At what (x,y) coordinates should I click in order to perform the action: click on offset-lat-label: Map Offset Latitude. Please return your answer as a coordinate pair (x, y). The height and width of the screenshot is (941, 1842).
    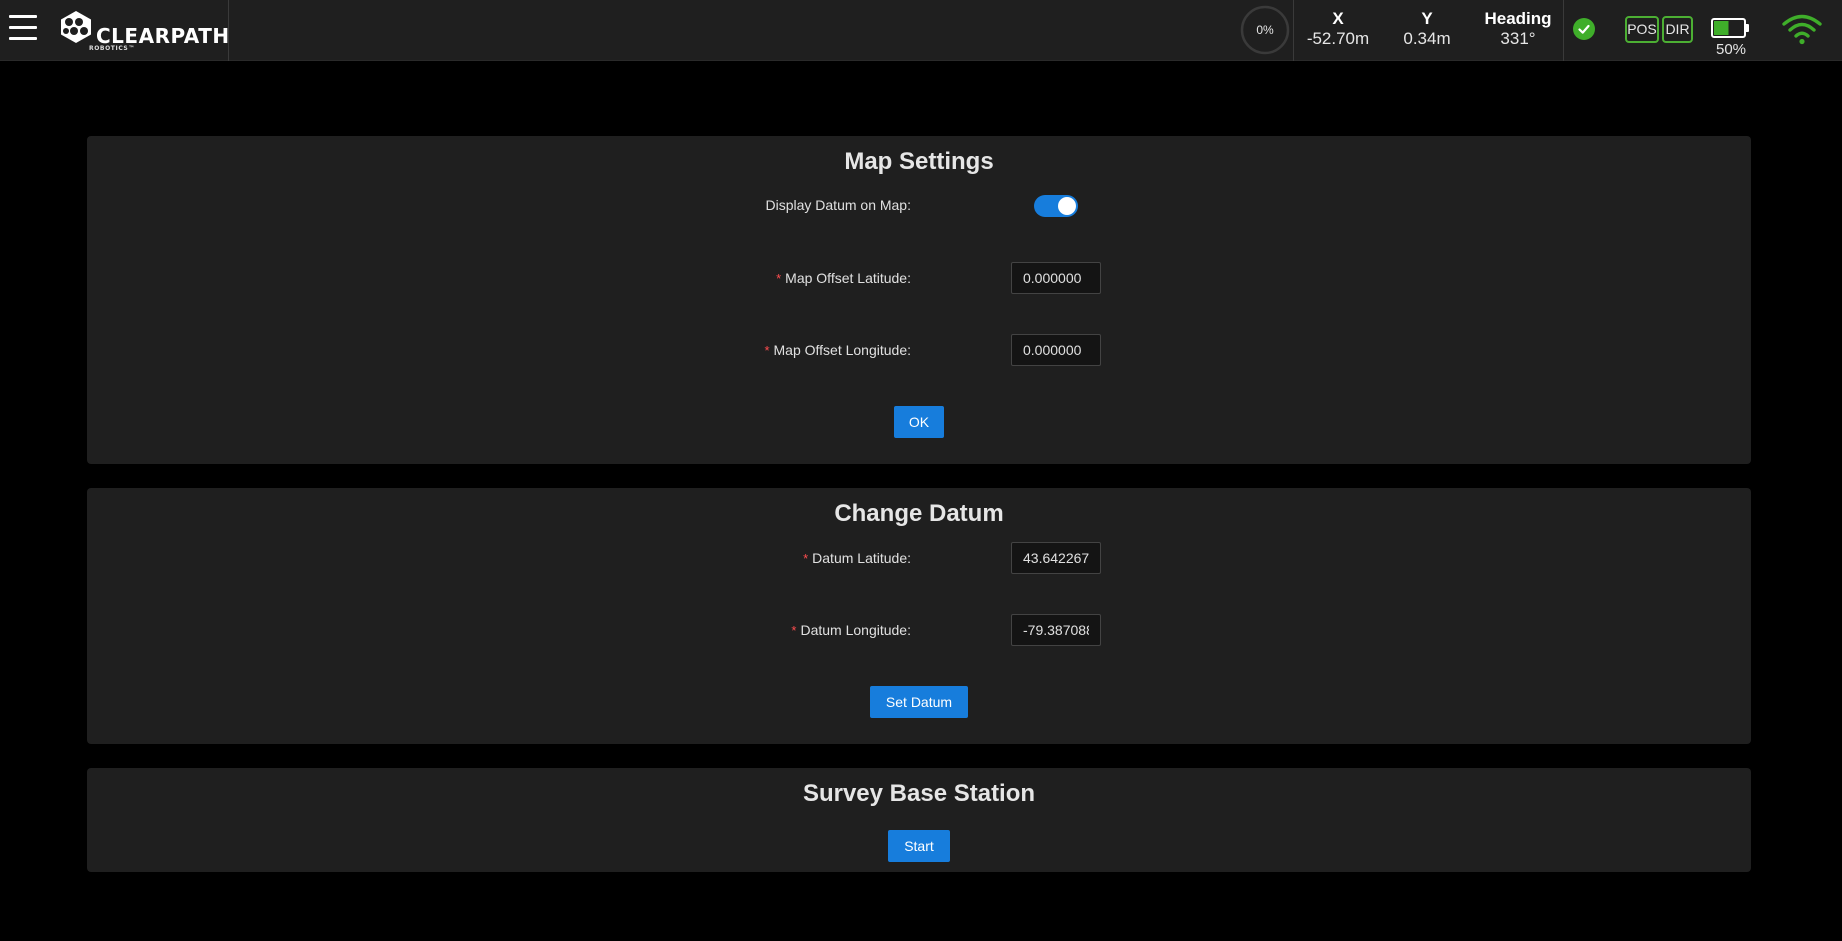
    Looking at the image, I should click on (846, 278).